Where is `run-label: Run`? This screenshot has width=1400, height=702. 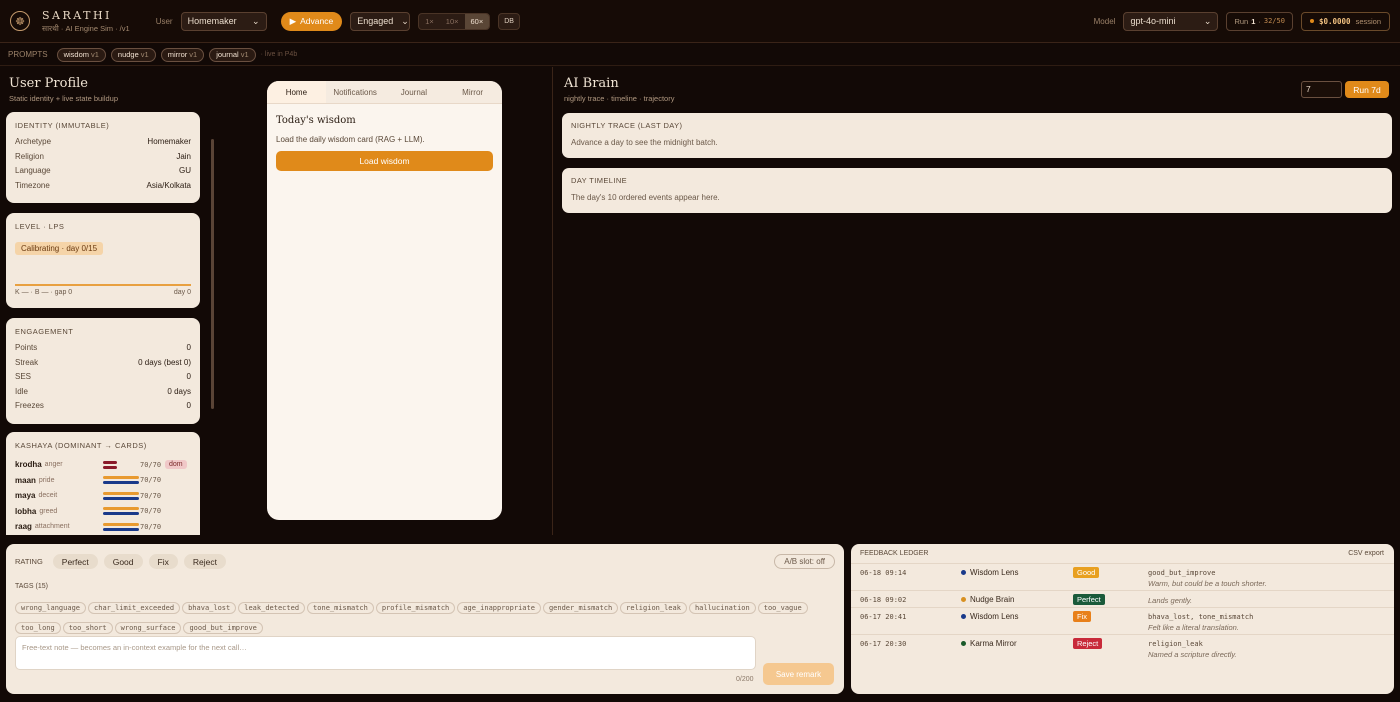
run-label: Run is located at coordinates (1241, 21).